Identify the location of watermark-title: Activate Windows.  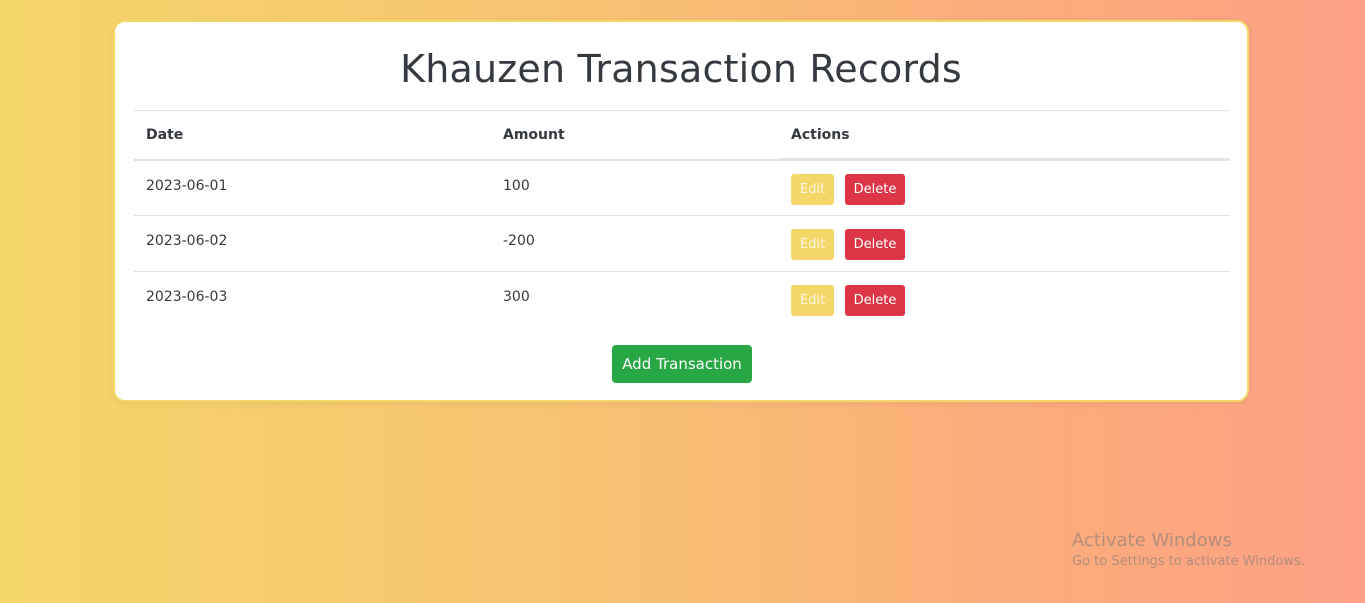
(1152, 540).